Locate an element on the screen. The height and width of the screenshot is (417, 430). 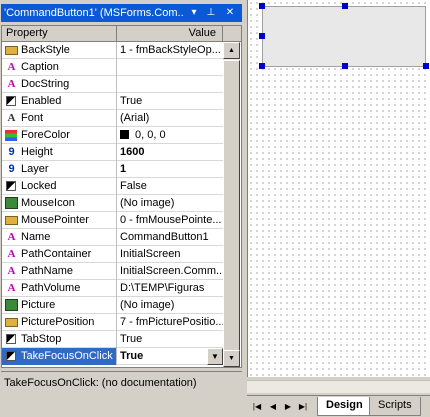
property-row: A PathVolume D:\TEMP\Figuras is located at coordinates (112, 288).